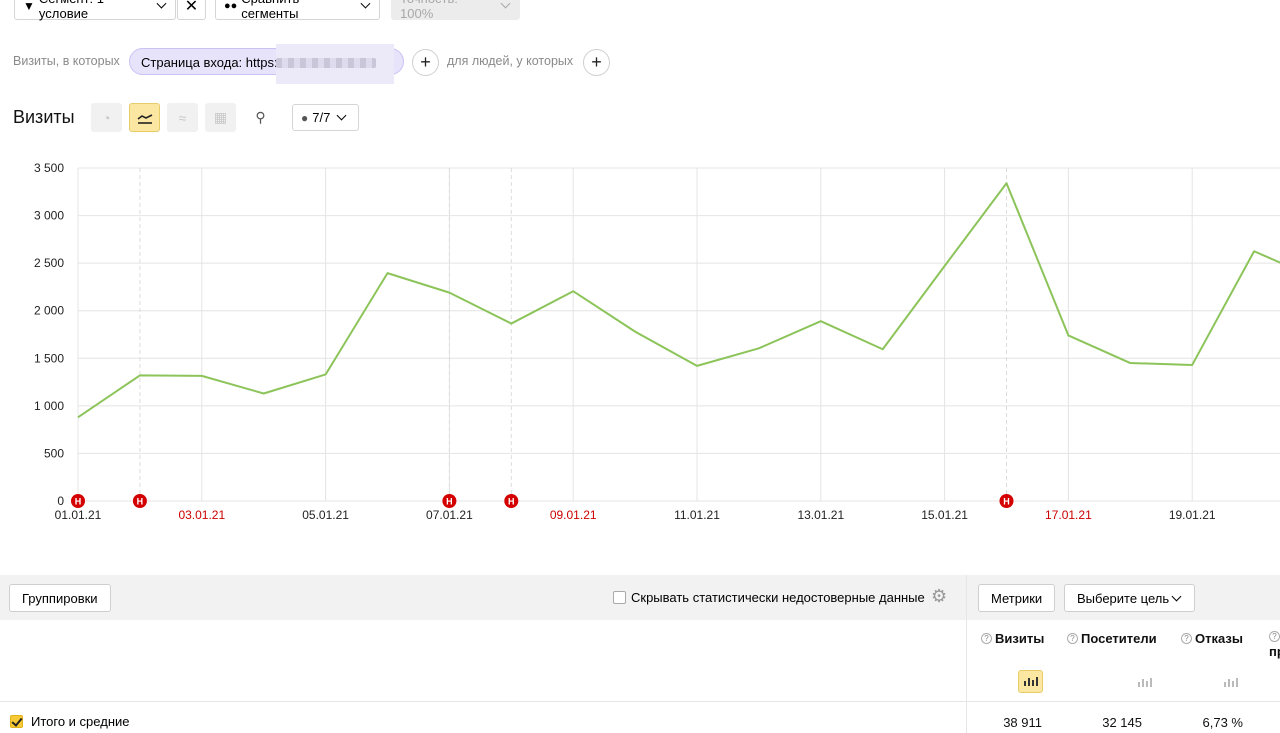  Describe the element at coordinates (1144, 681) in the screenshot. I see `chart-toggle-visitors` at that location.